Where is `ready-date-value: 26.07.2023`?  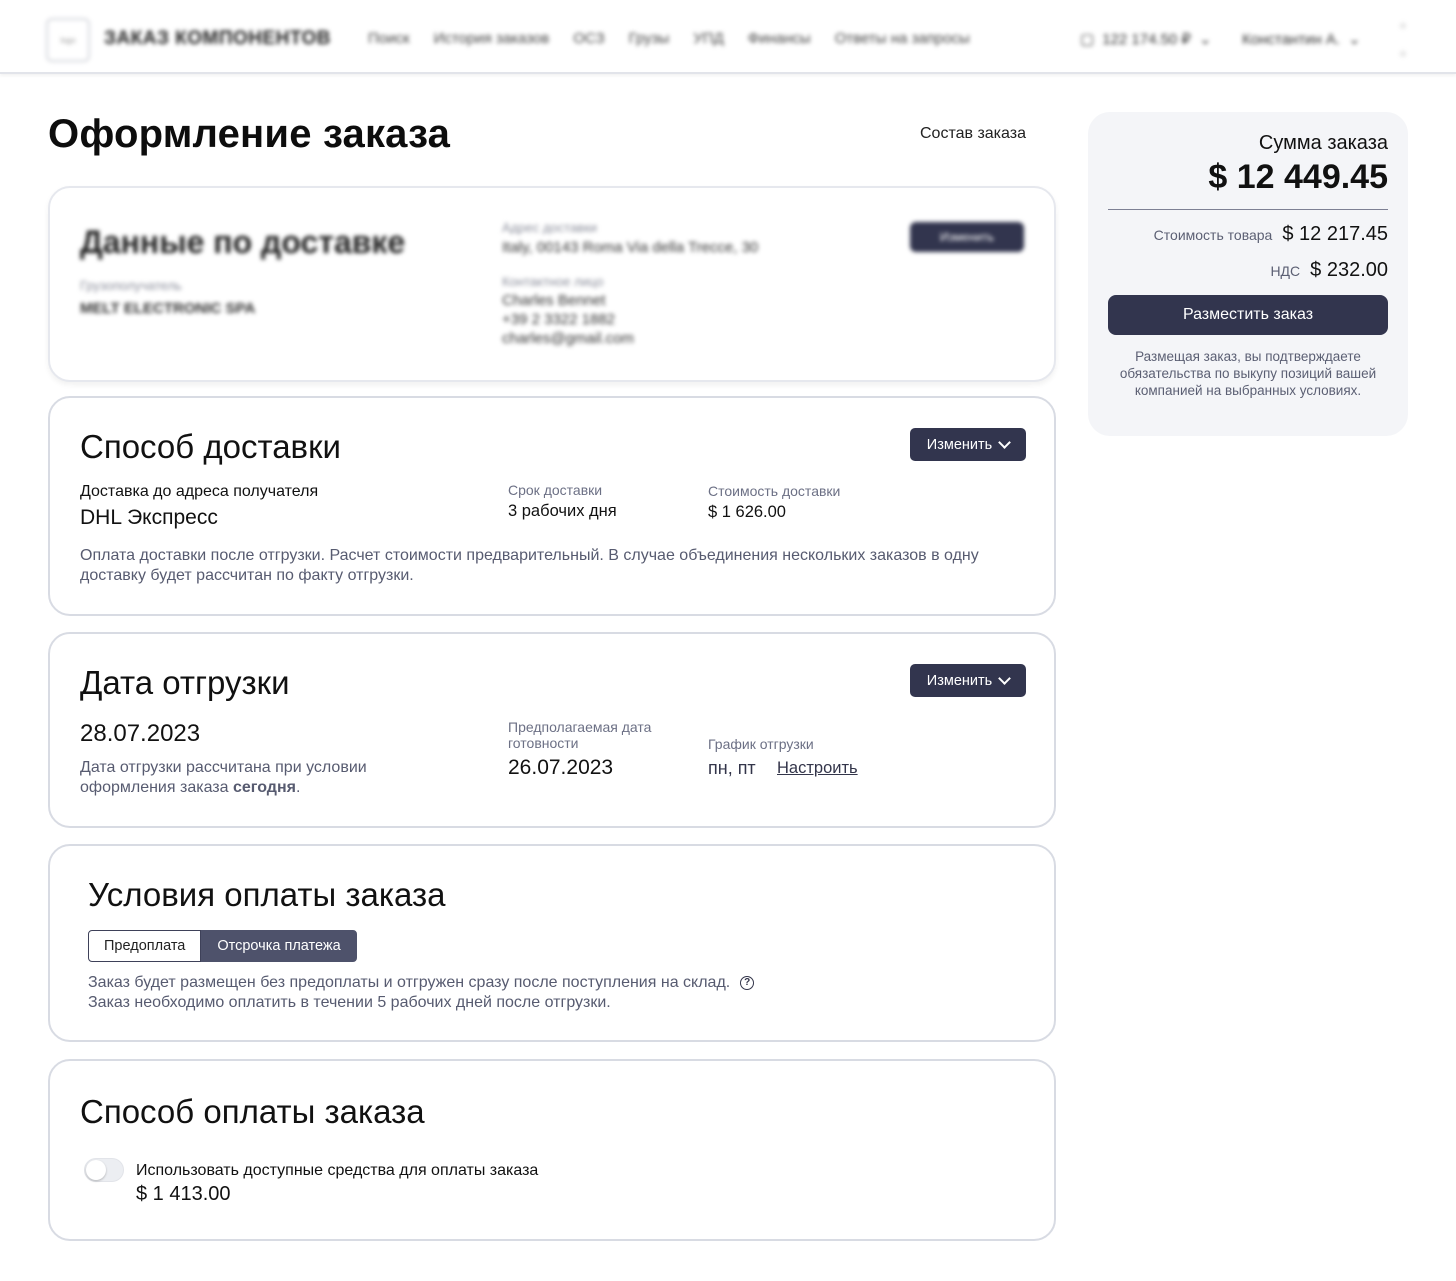
ready-date-value: 26.07.2023 is located at coordinates (561, 767).